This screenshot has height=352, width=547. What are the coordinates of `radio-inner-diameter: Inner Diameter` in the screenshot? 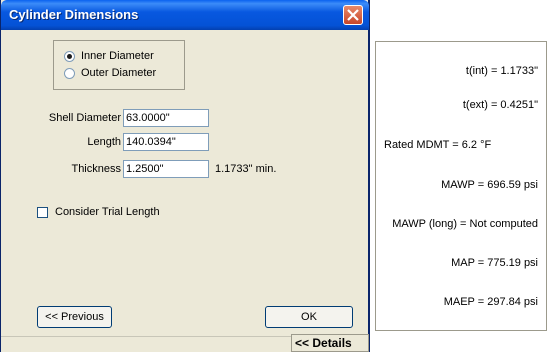 It's located at (109, 56).